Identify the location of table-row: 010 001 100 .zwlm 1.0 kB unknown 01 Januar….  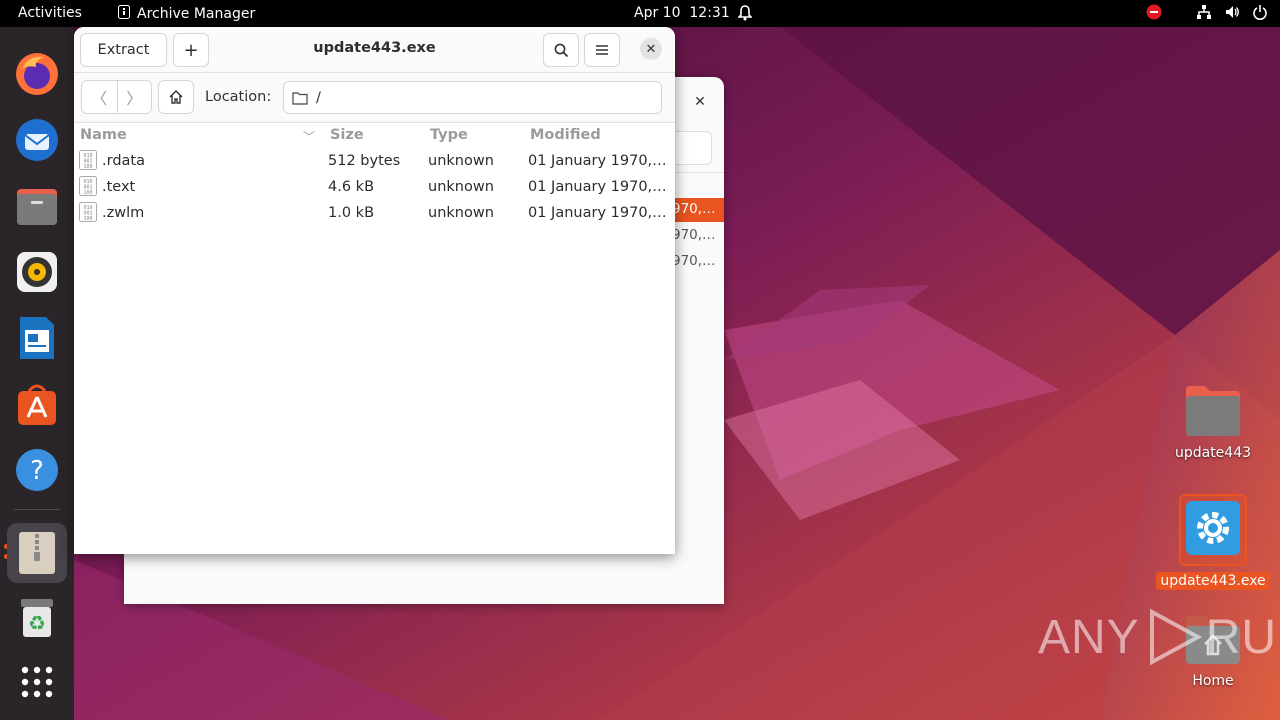
(374, 213).